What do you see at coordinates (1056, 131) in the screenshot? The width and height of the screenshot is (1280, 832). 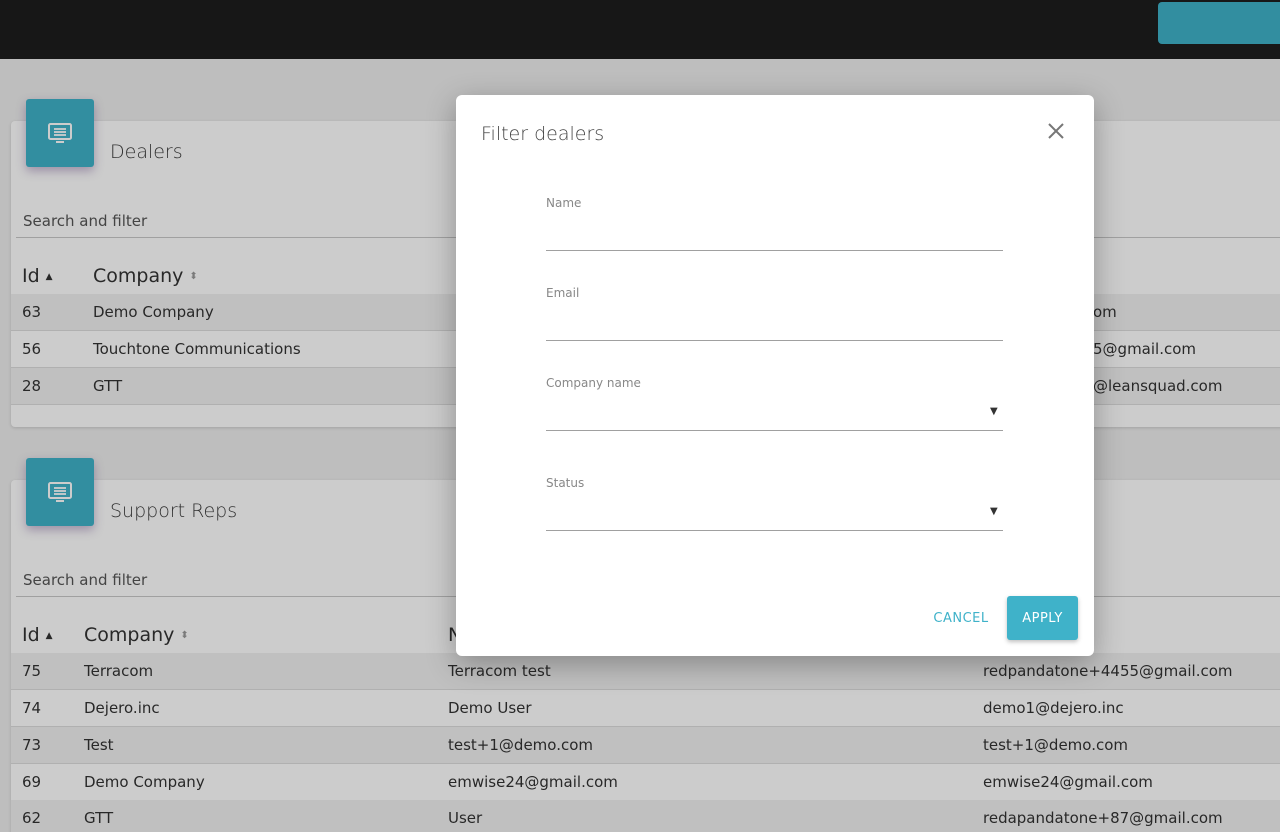 I see `close-icon` at bounding box center [1056, 131].